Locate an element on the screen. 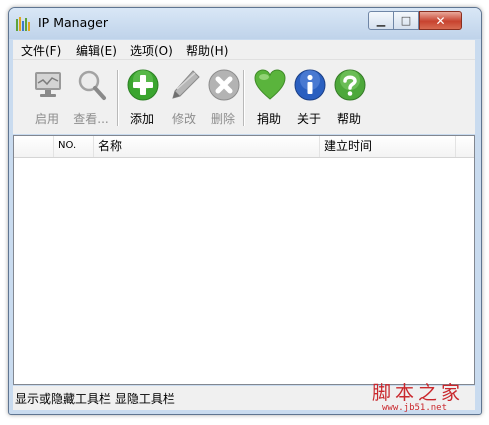 Image resolution: width=489 pixels, height=425 pixels. column-header-created: 建立时间 is located at coordinates (388, 146).